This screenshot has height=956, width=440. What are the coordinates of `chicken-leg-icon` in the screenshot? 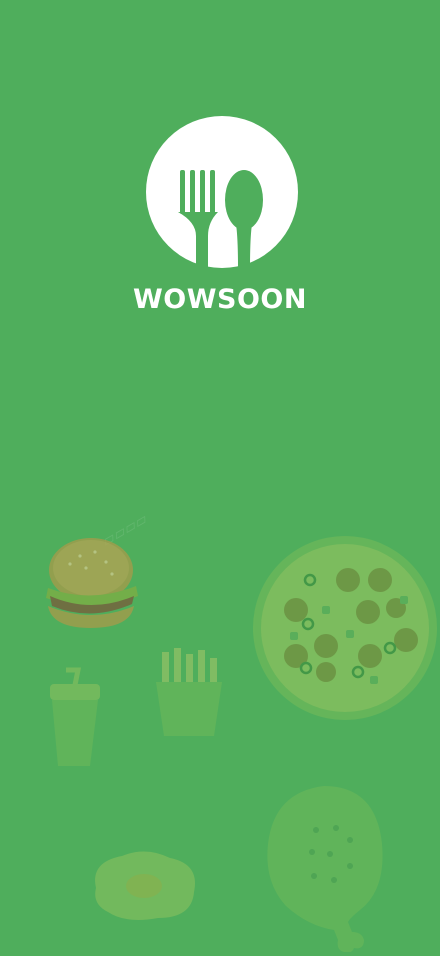 It's located at (325, 869).